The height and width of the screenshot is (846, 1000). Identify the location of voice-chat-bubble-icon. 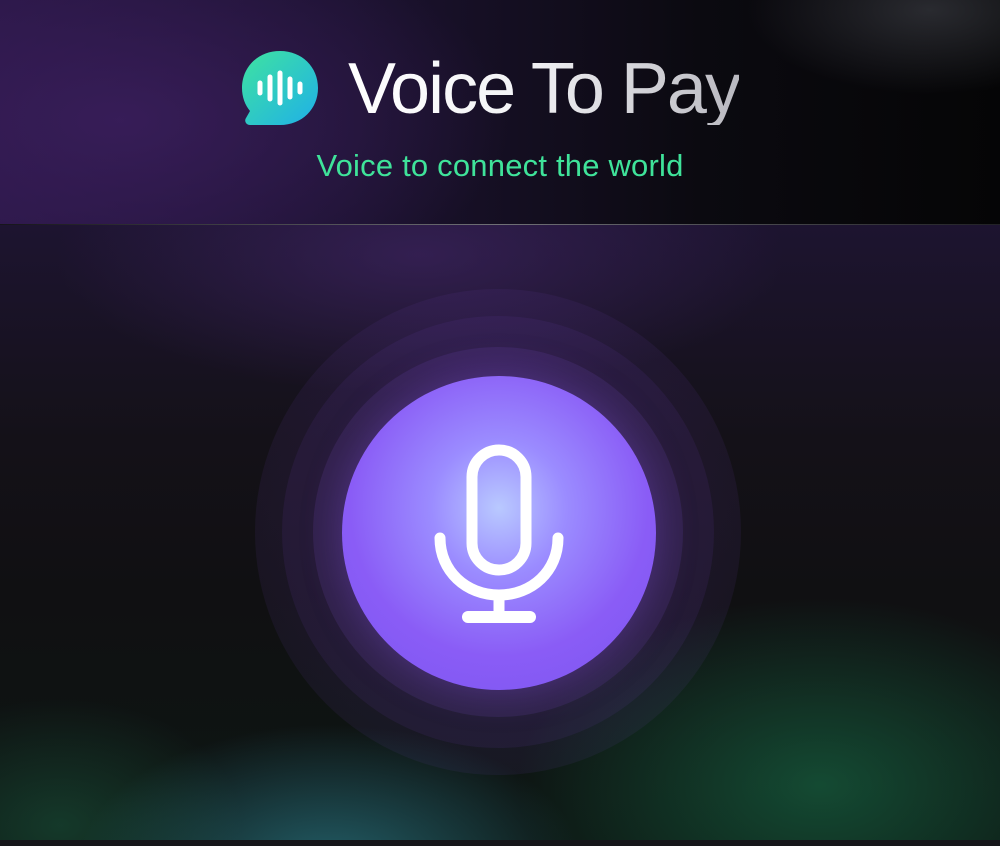
(280, 88).